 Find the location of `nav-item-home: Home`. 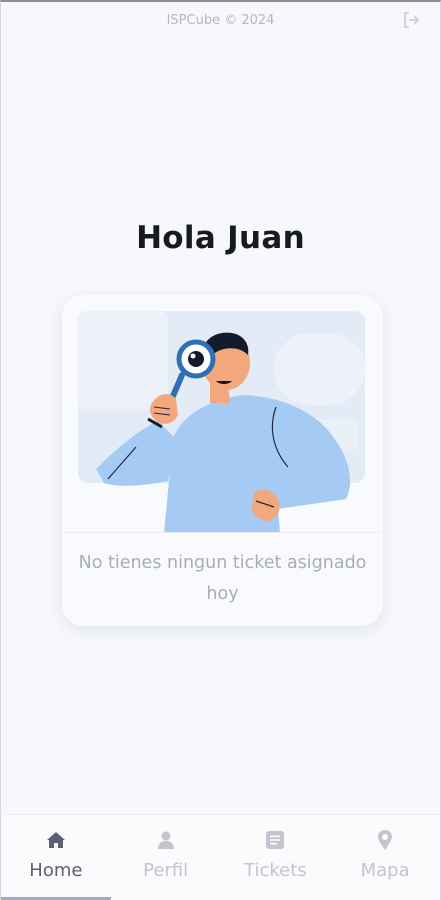

nav-item-home: Home is located at coordinates (56, 857).